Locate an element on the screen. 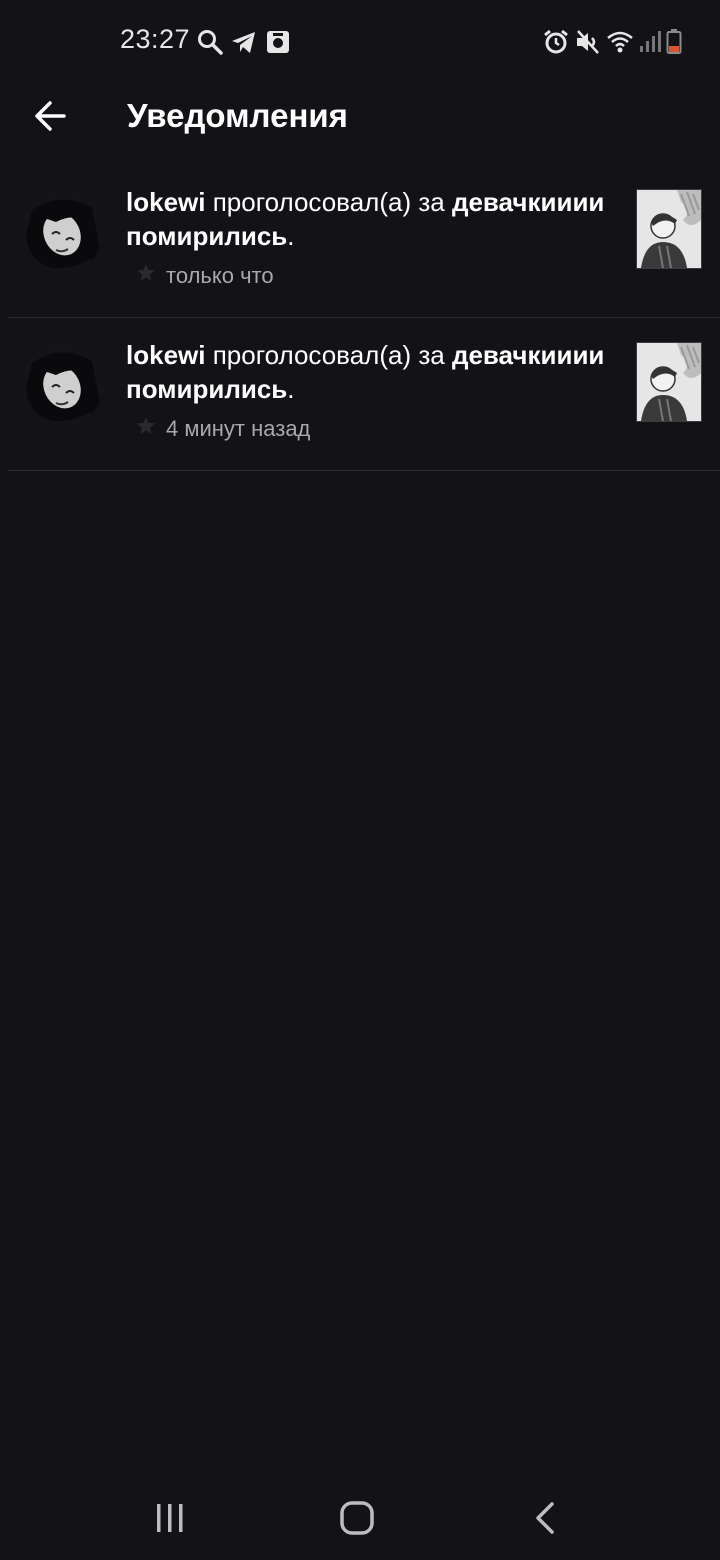 This screenshot has width=720, height=1560. search-icon is located at coordinates (210, 42).